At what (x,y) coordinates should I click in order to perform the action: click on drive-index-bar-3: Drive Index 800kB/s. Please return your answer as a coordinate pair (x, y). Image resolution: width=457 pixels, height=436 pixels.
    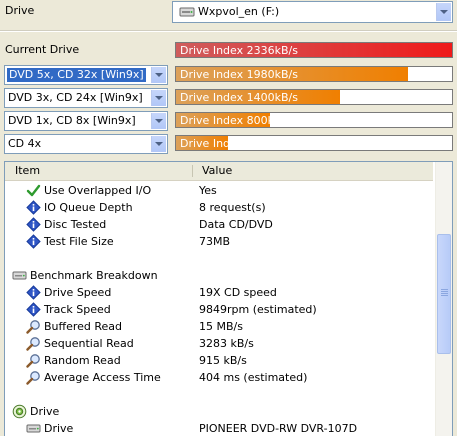
    Looking at the image, I should click on (314, 120).